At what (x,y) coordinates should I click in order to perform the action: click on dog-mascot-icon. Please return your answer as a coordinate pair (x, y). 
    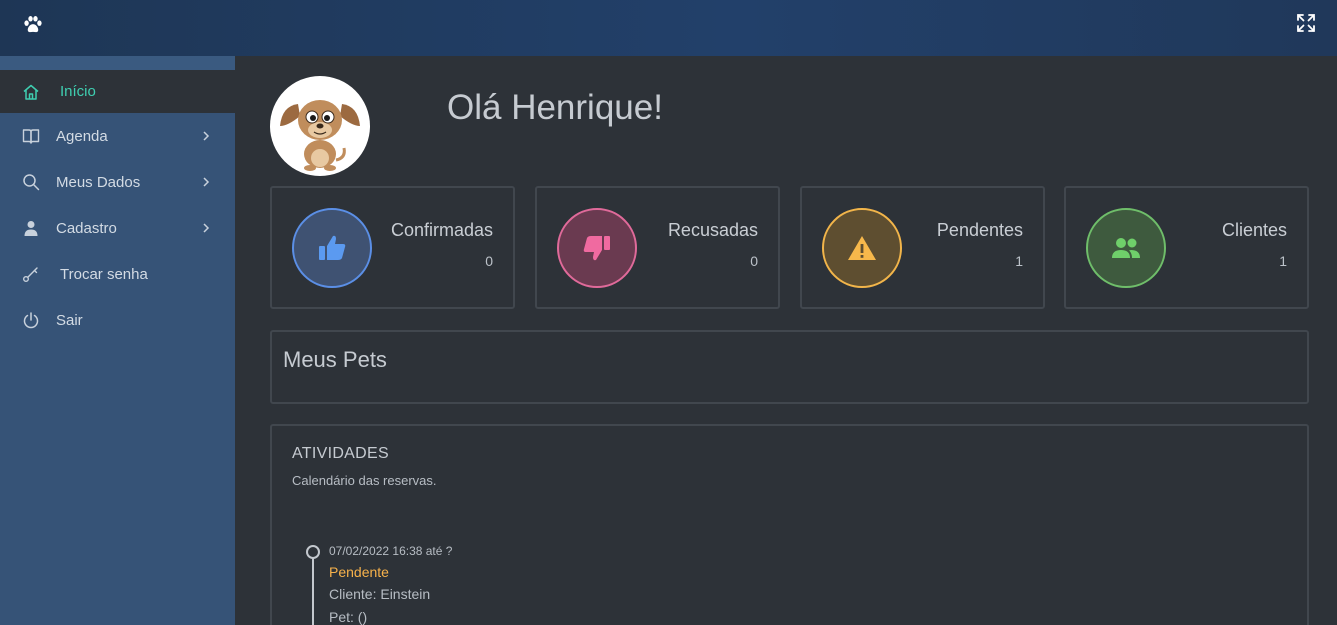
    Looking at the image, I should click on (320, 135).